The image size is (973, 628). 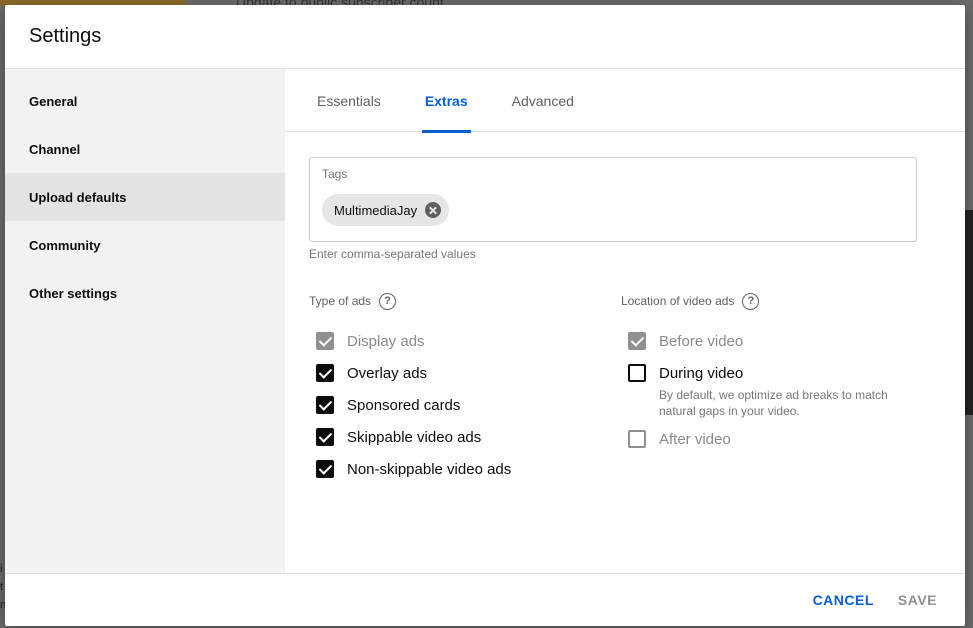 I want to click on skippable-video-ads-checkbox, so click(x=325, y=437).